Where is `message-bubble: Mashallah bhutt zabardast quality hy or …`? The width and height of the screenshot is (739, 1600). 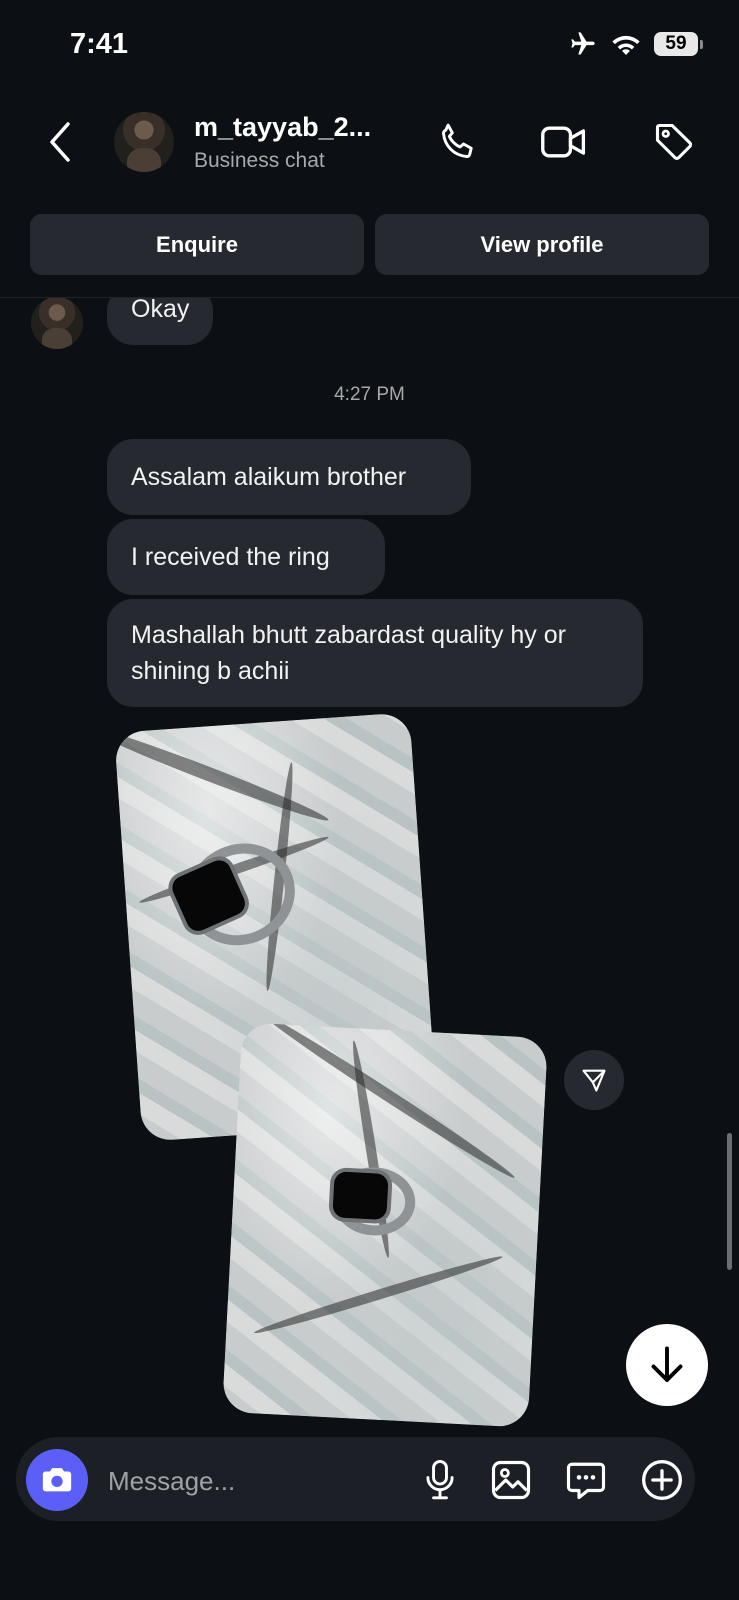 message-bubble: Mashallah bhutt zabardast quality hy or … is located at coordinates (375, 653).